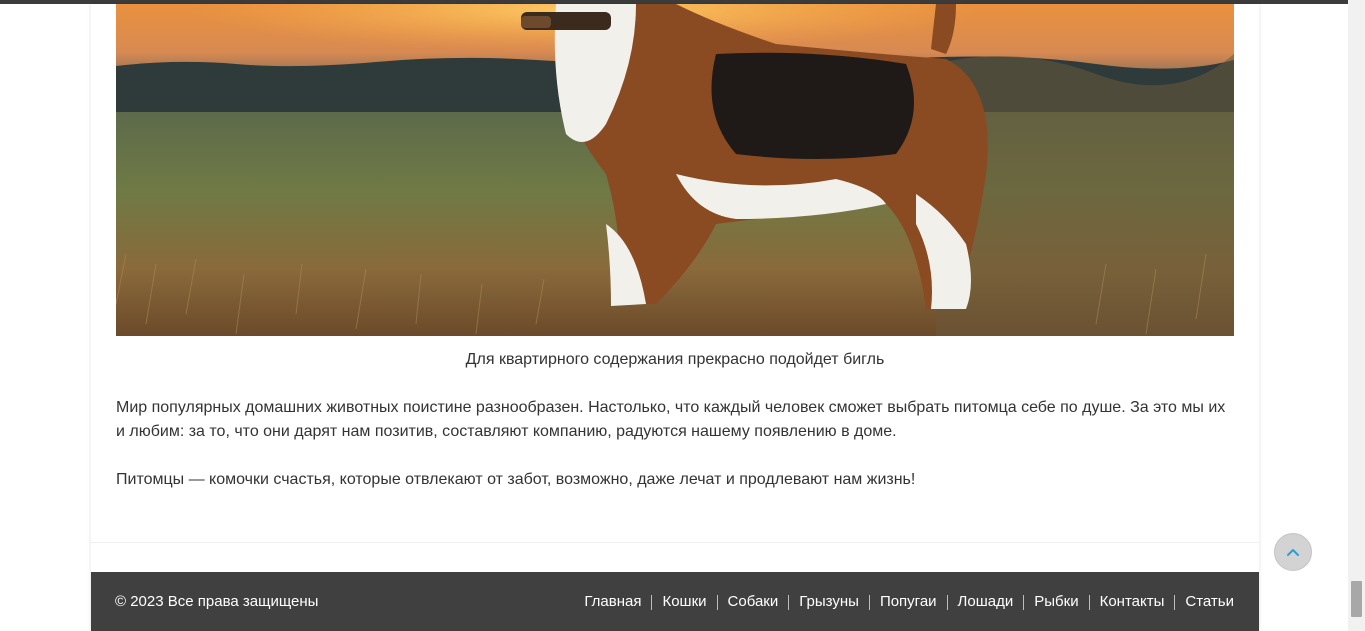 The image size is (1365, 631). Describe the element at coordinates (684, 602) in the screenshot. I see `footer-link-cats: Кошки` at that location.